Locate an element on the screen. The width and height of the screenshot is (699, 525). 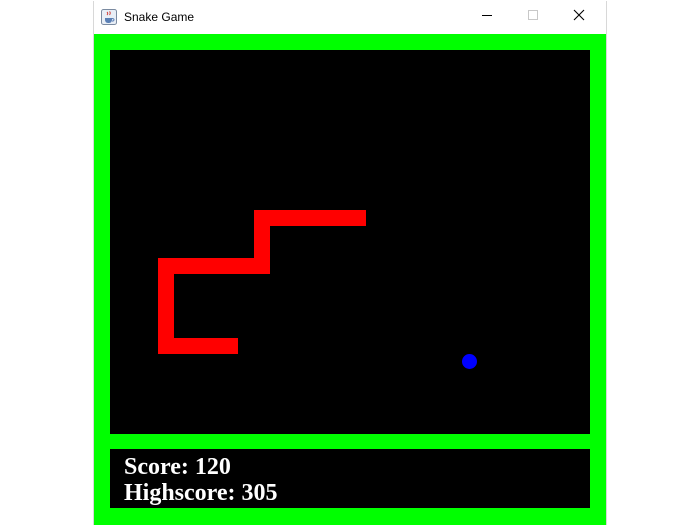
highscore-label: Highscore: 305 is located at coordinates (201, 493).